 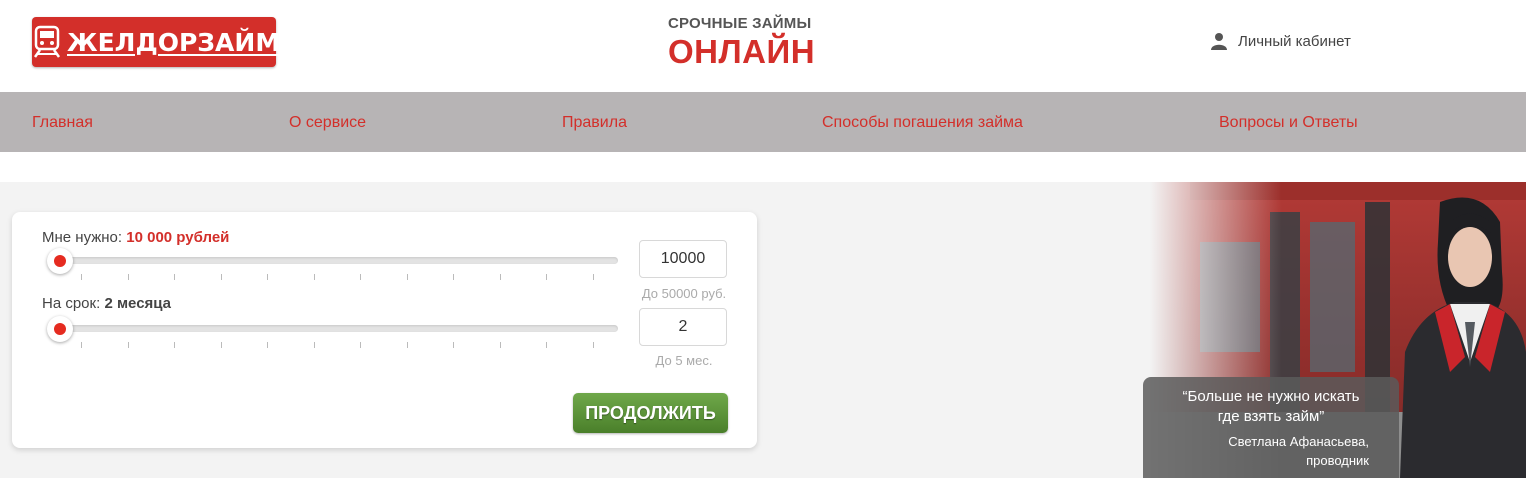 I want to click on quote-text: “Больше не нужно искать где взять займ”, so click(x=1271, y=406).